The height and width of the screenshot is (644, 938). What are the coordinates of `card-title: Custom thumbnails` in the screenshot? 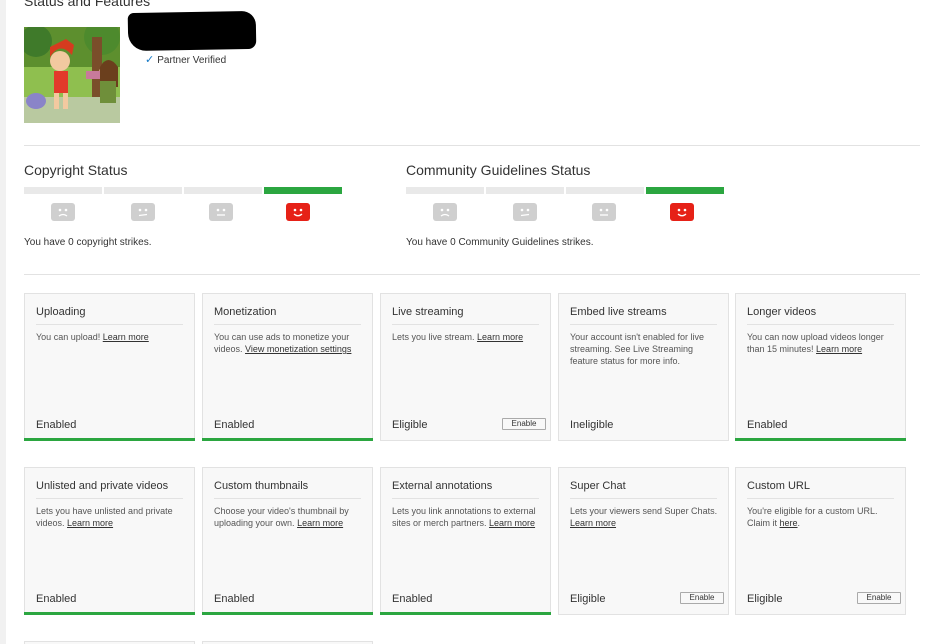 It's located at (287, 489).